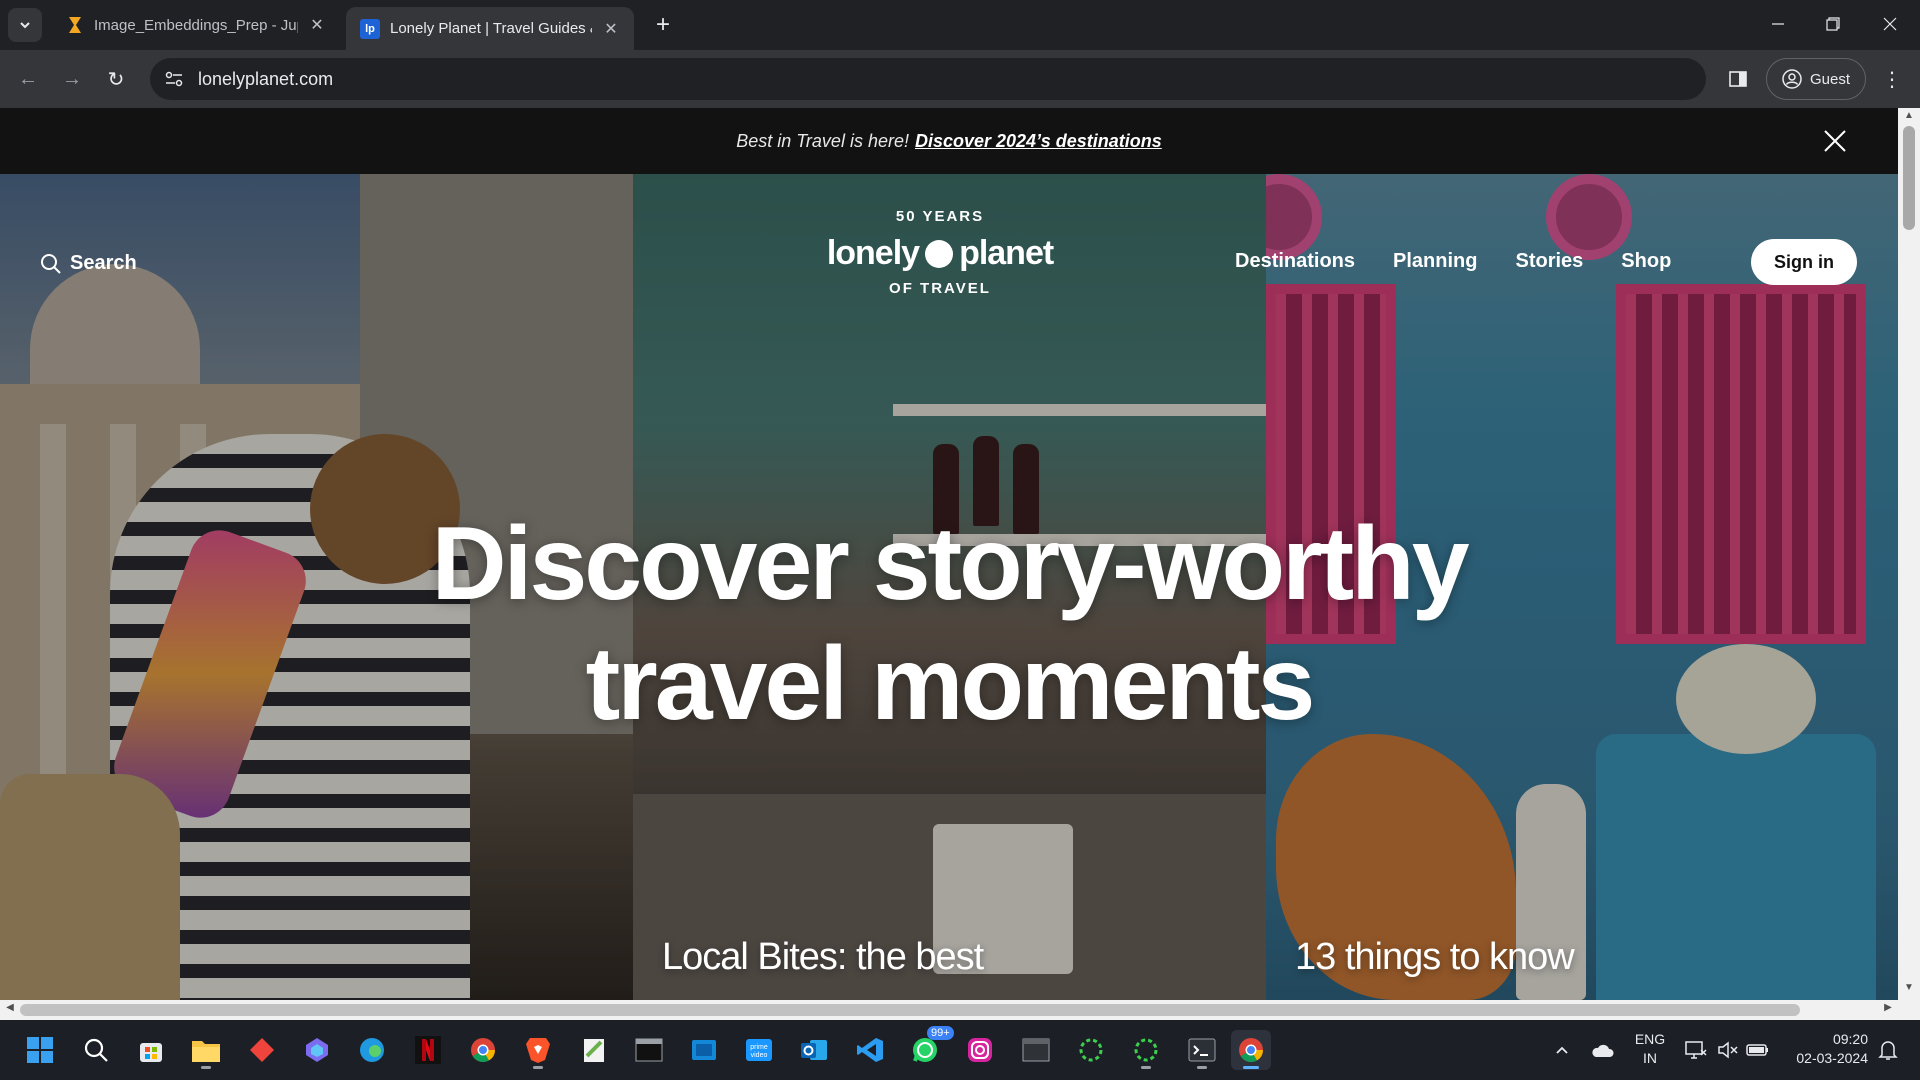 The image size is (1920, 1080). Describe the element at coordinates (1823, 1049) in the screenshot. I see `system-clock: 09:20 02-03-2024` at that location.